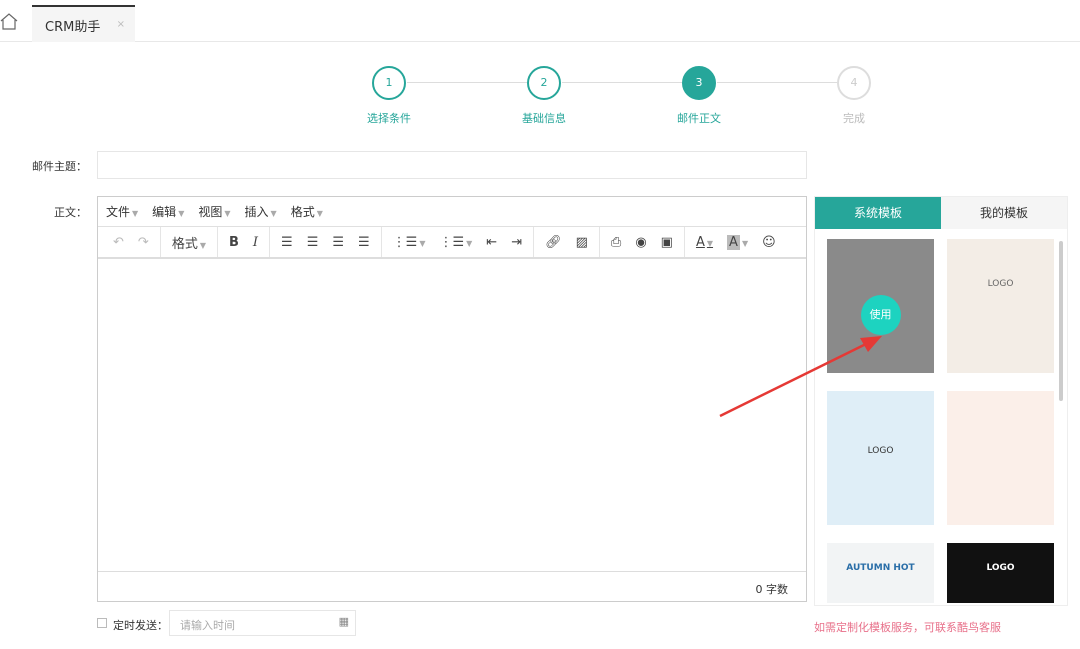  Describe the element at coordinates (338, 242) in the screenshot. I see `align-right-icon: ☰` at that location.